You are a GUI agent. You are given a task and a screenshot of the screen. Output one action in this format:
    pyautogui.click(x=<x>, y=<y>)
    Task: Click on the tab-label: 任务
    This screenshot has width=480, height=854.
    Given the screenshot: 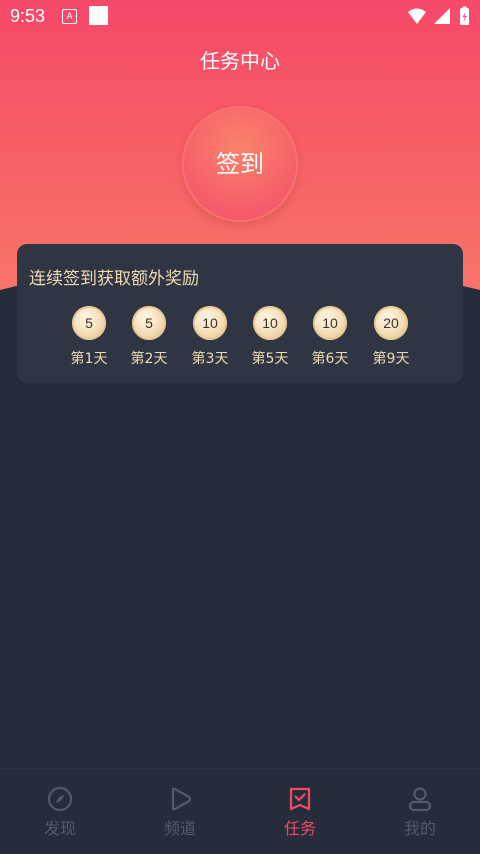 What is the action you would take?
    pyautogui.click(x=299, y=828)
    